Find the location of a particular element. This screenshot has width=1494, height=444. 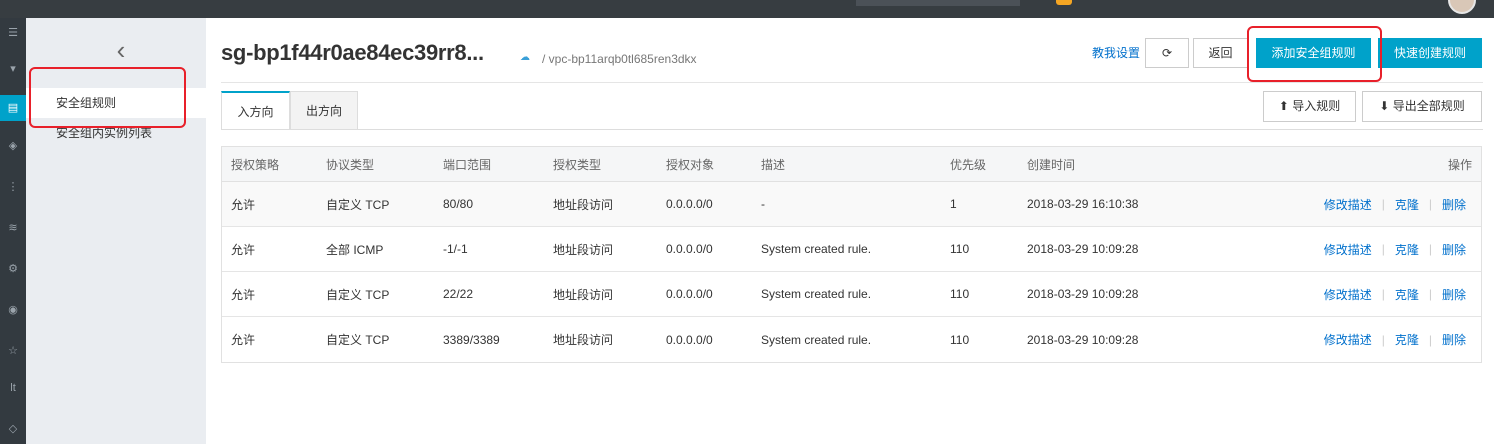

star-icon: ☆ is located at coordinates (13, 351).